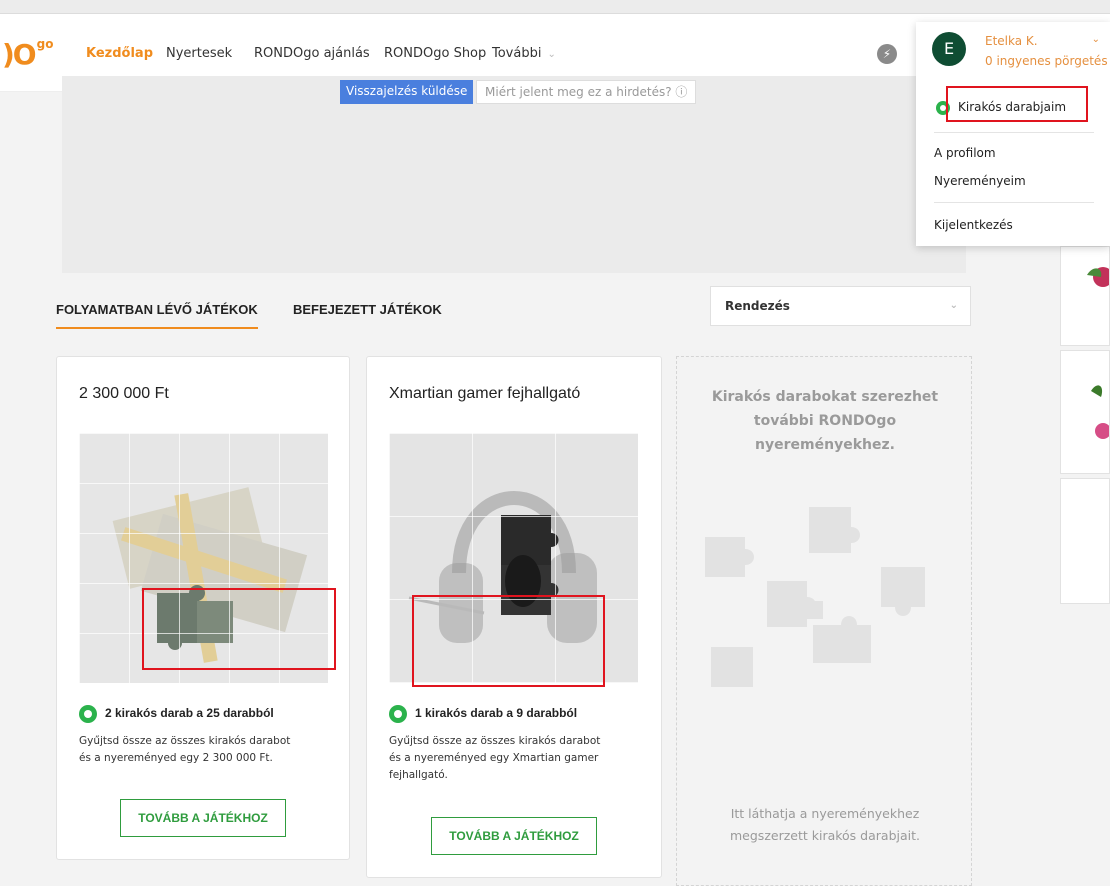 The height and width of the screenshot is (886, 1110). Describe the element at coordinates (189, 713) in the screenshot. I see `progress-text: 2 kirakós darab a 25 darabból` at that location.